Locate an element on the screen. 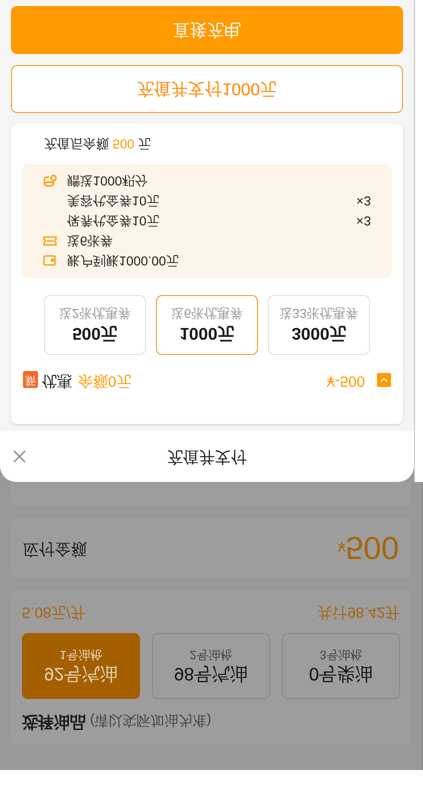  section-hint: (请以实际加油为准) is located at coordinates (151, 721).